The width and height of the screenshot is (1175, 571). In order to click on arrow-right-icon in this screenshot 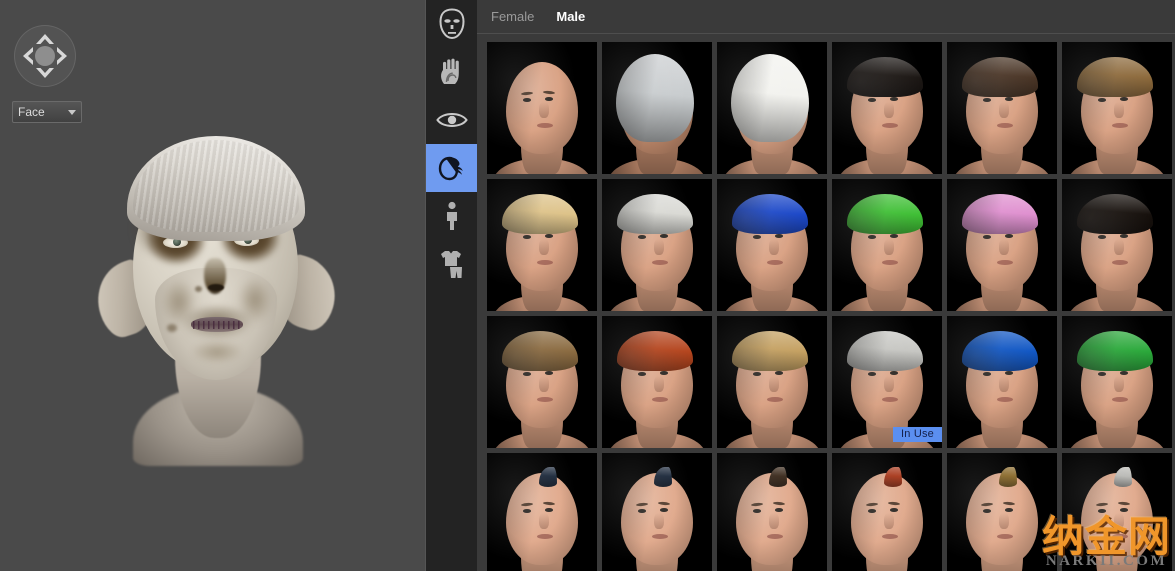, I will do `click(62, 56)`.